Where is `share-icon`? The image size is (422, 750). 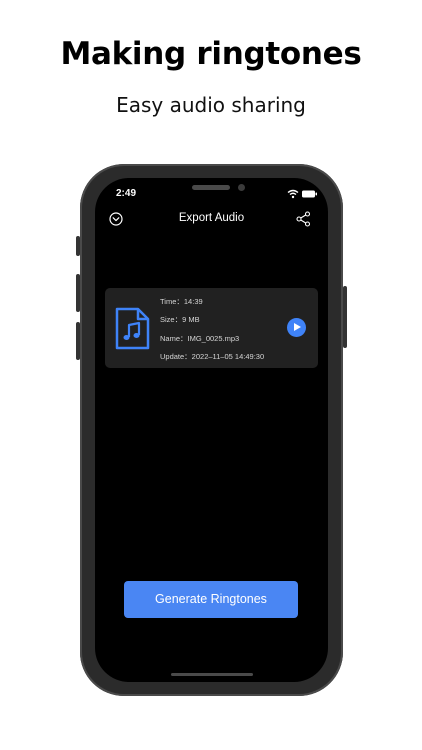 share-icon is located at coordinates (303, 219).